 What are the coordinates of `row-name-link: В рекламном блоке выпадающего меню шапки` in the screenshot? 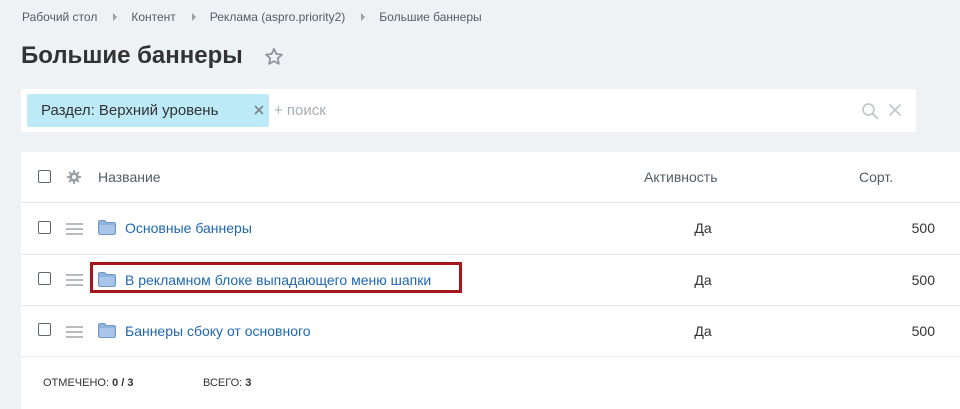 It's located at (278, 280).